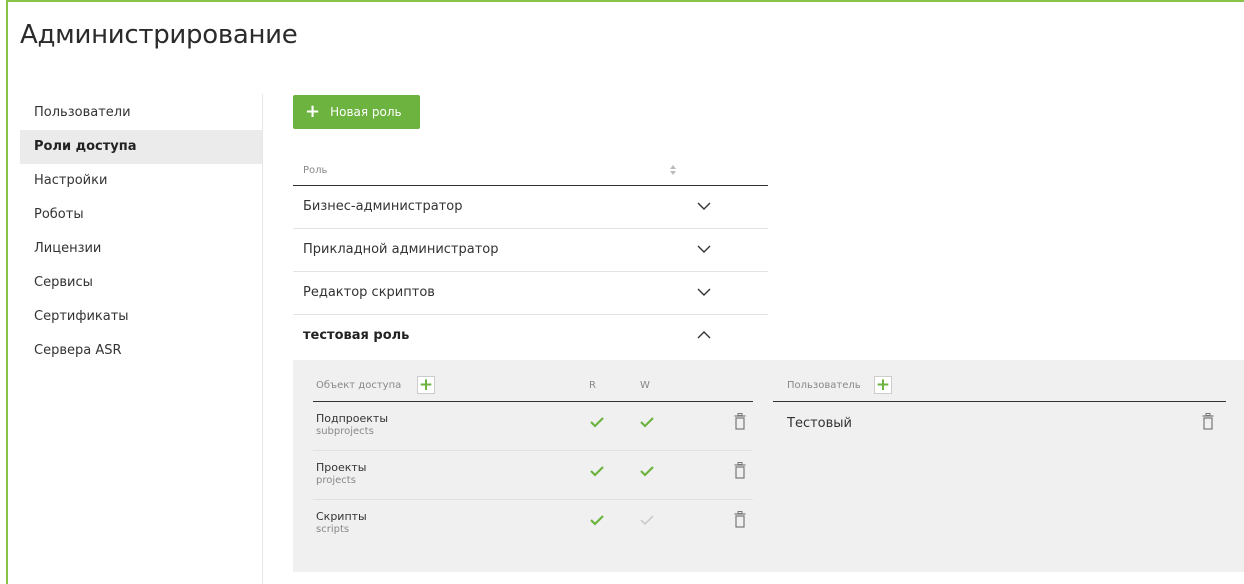  What do you see at coordinates (359, 385) in the screenshot?
I see `column-header-object: Объект доступа` at bounding box center [359, 385].